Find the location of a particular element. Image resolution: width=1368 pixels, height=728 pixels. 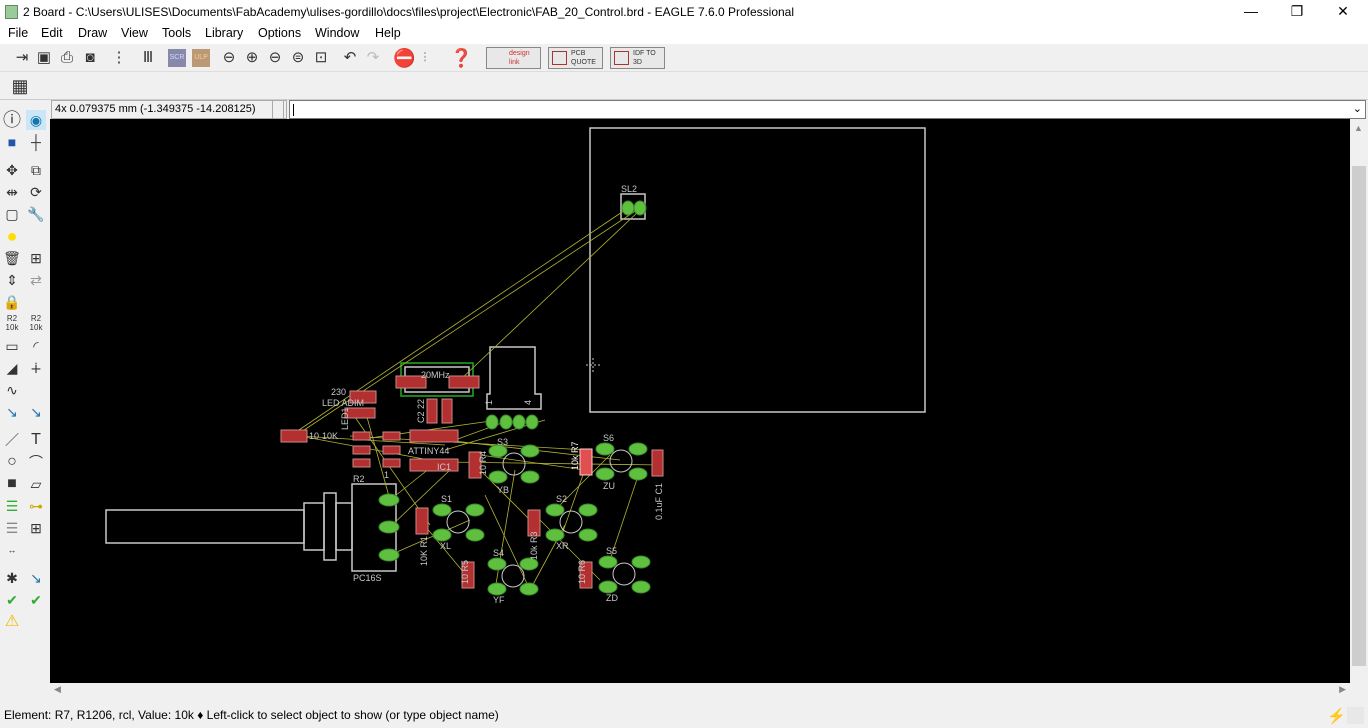

info-icon: ⓘ is located at coordinates (12, 120).